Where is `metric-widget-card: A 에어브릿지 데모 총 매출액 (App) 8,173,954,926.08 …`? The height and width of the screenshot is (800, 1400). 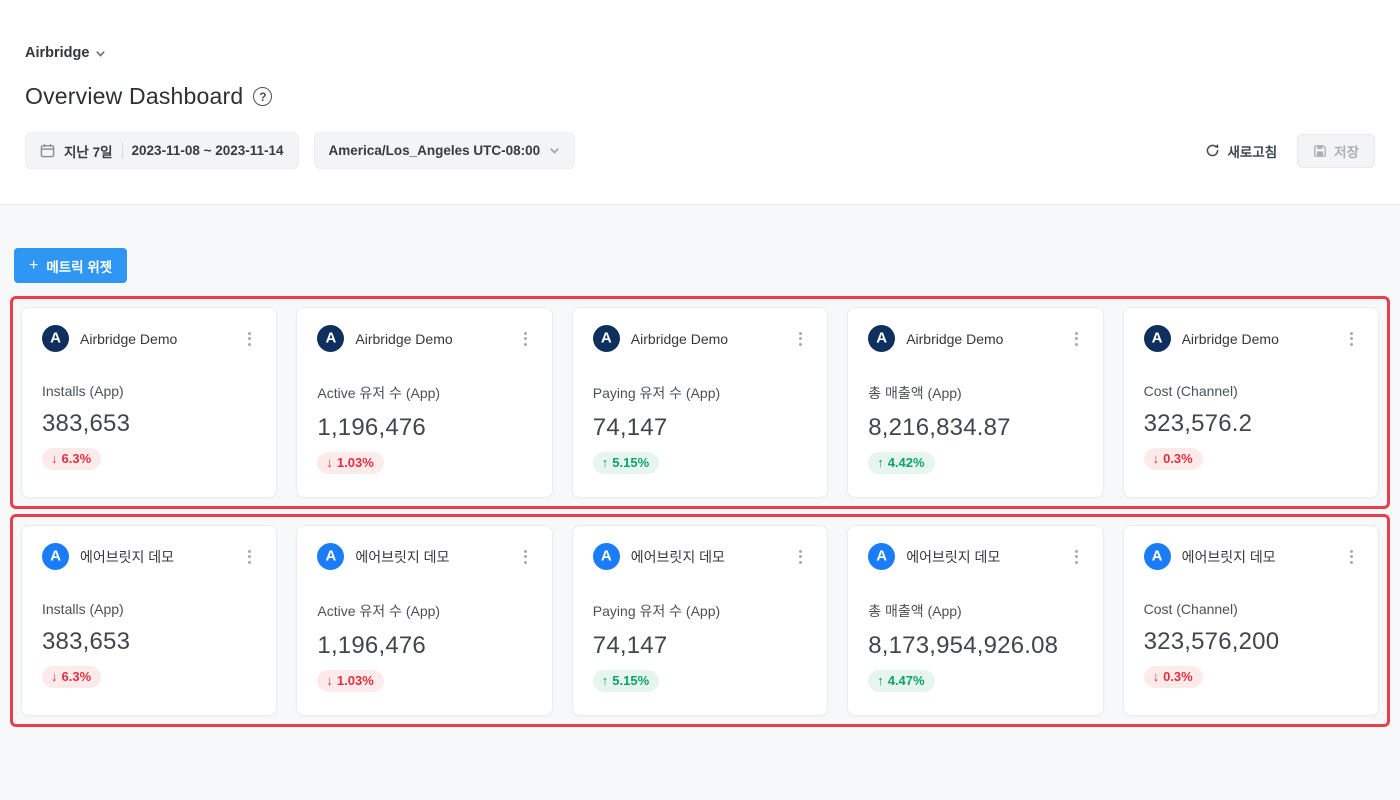 metric-widget-card: A 에어브릿지 데모 총 매출액 (App) 8,173,954,926.08 … is located at coordinates (975, 620).